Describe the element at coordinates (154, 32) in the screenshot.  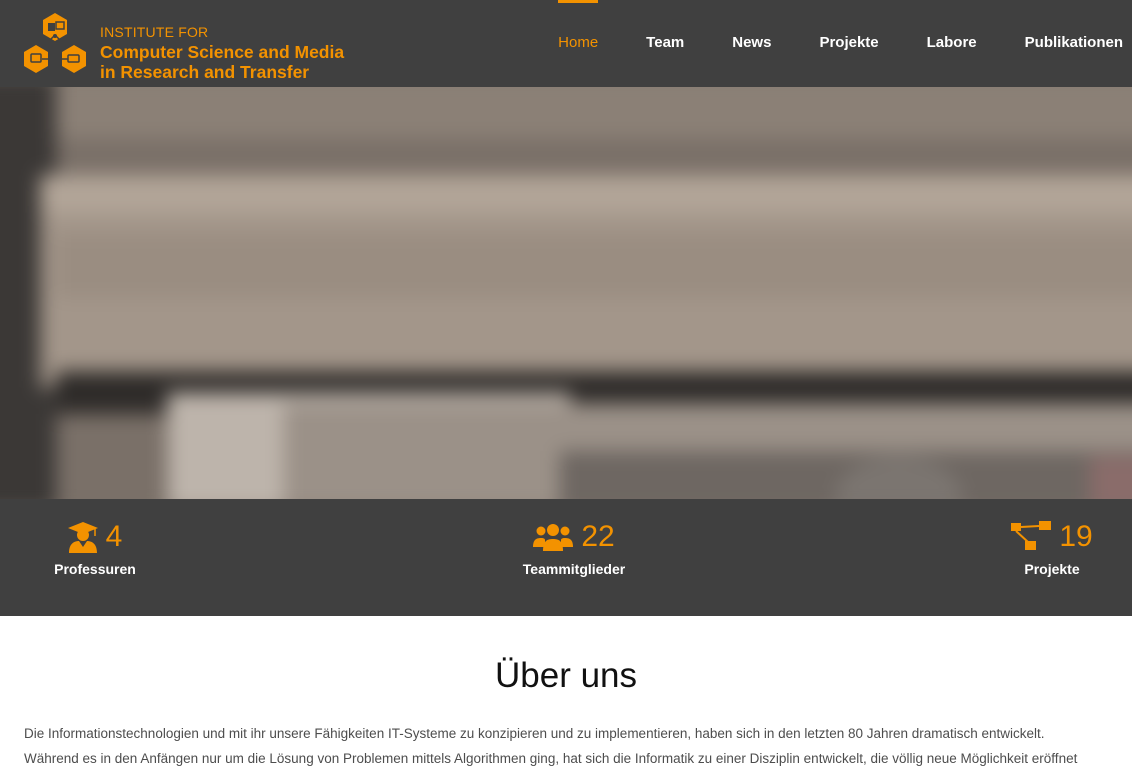
I see `logo-line-1: INSTITUTE FOR` at that location.